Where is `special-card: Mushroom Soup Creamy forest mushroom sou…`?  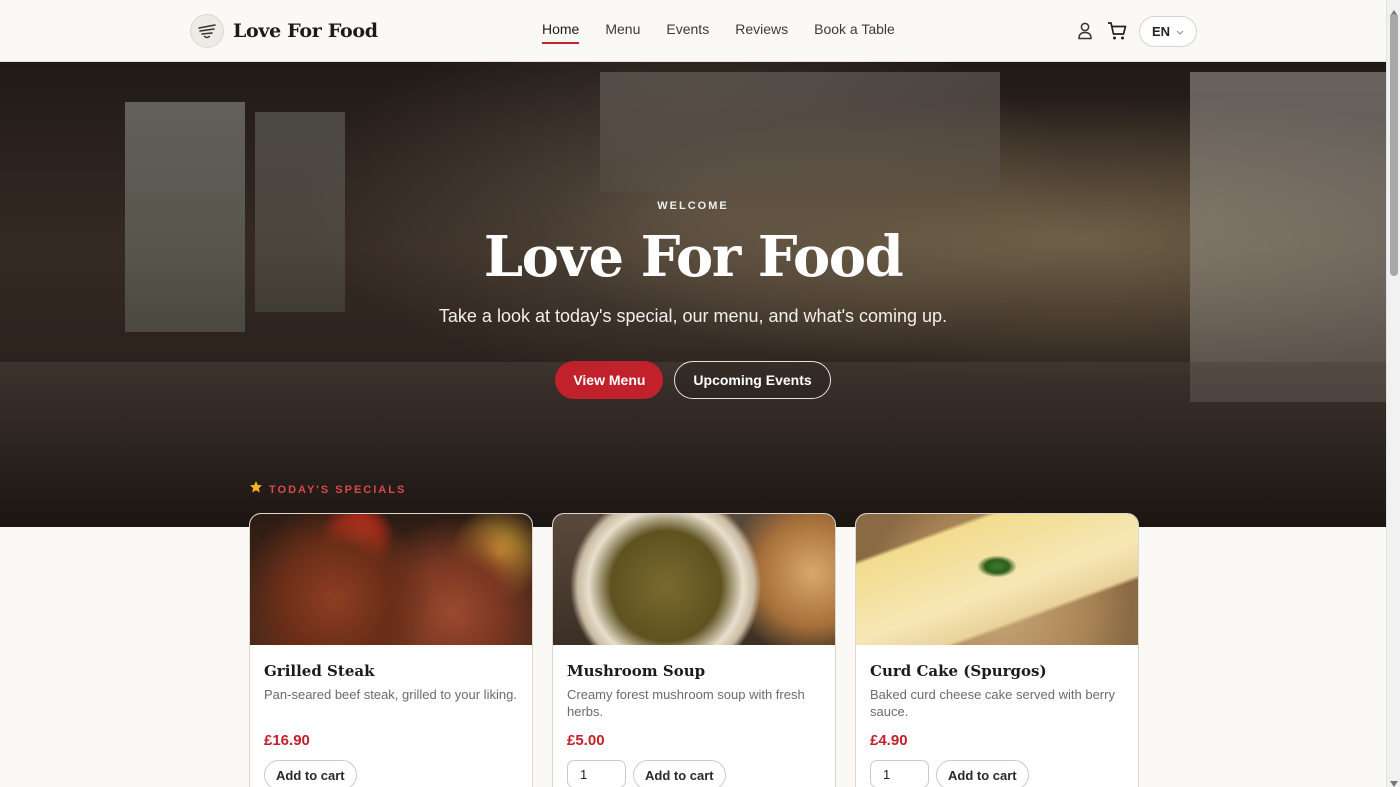 special-card: Mushroom Soup Creamy forest mushroom sou… is located at coordinates (694, 650).